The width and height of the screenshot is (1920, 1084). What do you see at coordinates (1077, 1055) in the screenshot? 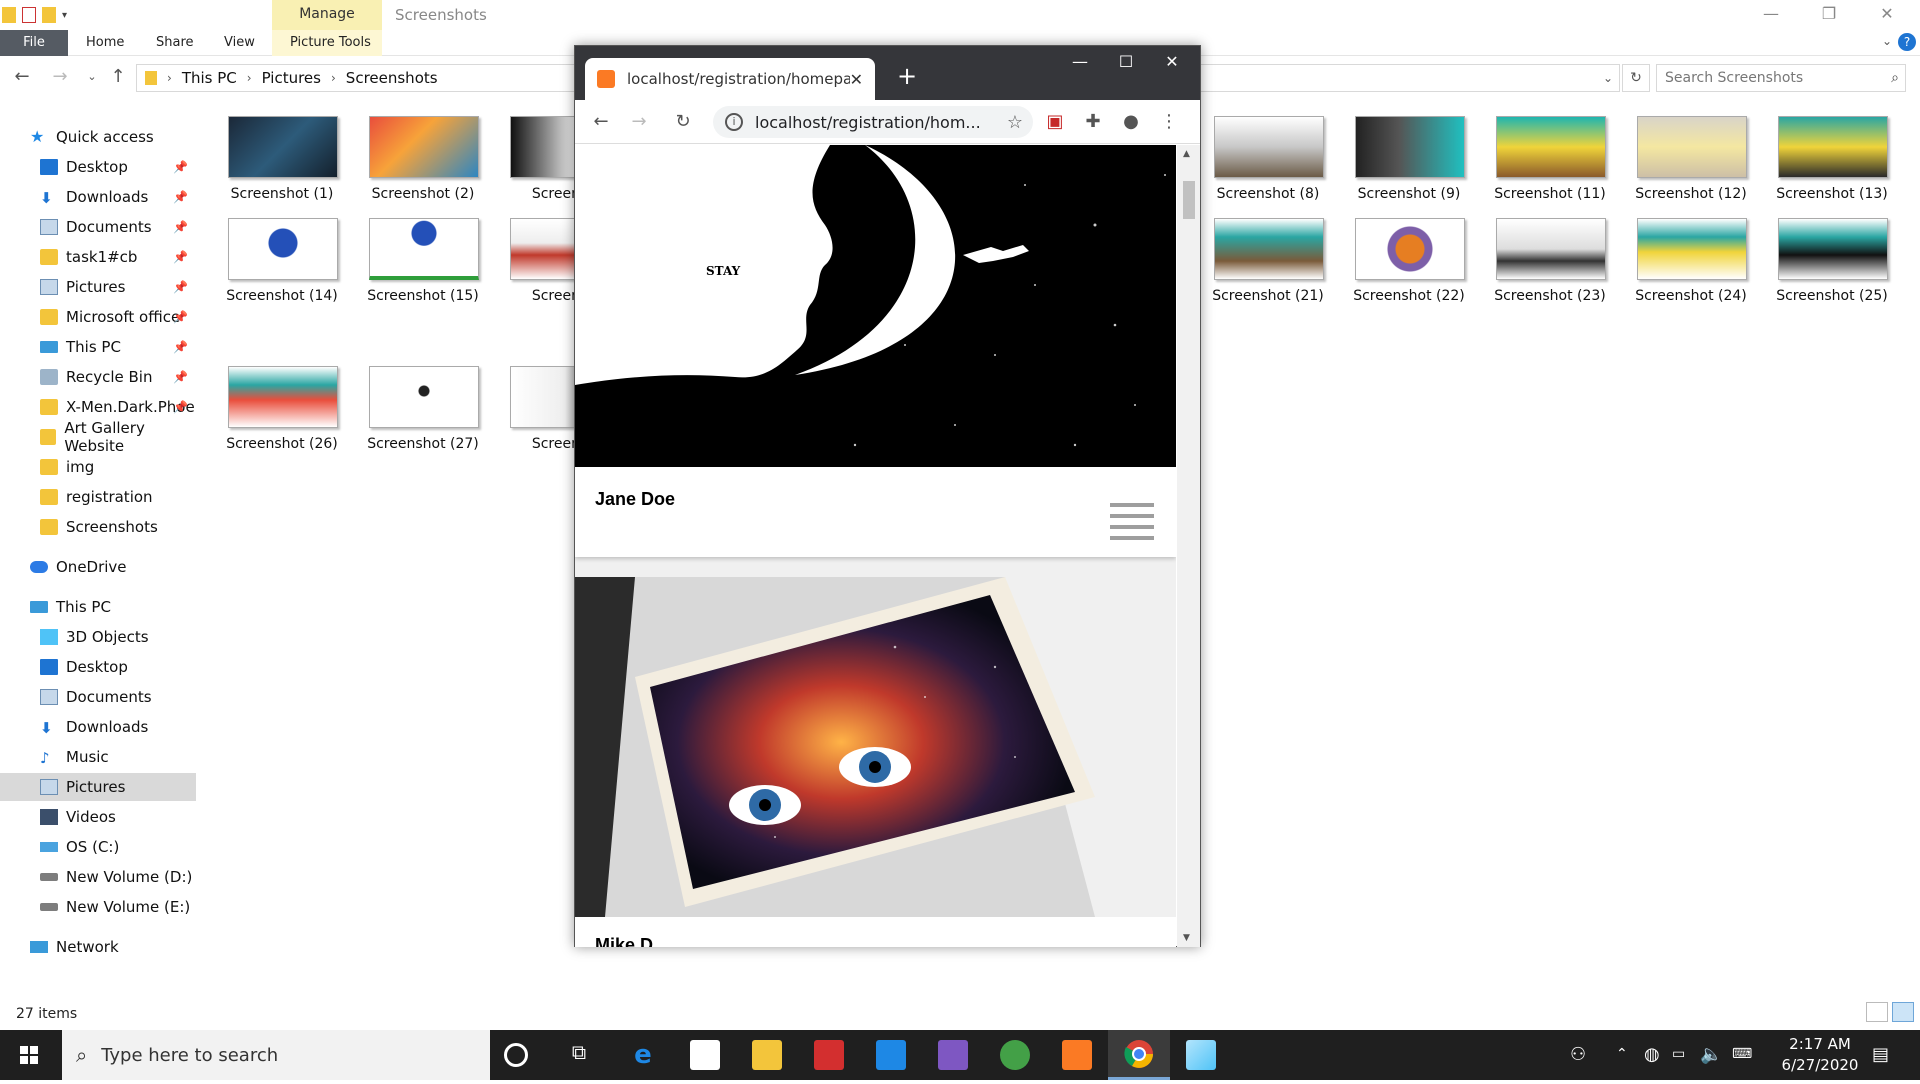
I see `xampp-icon` at bounding box center [1077, 1055].